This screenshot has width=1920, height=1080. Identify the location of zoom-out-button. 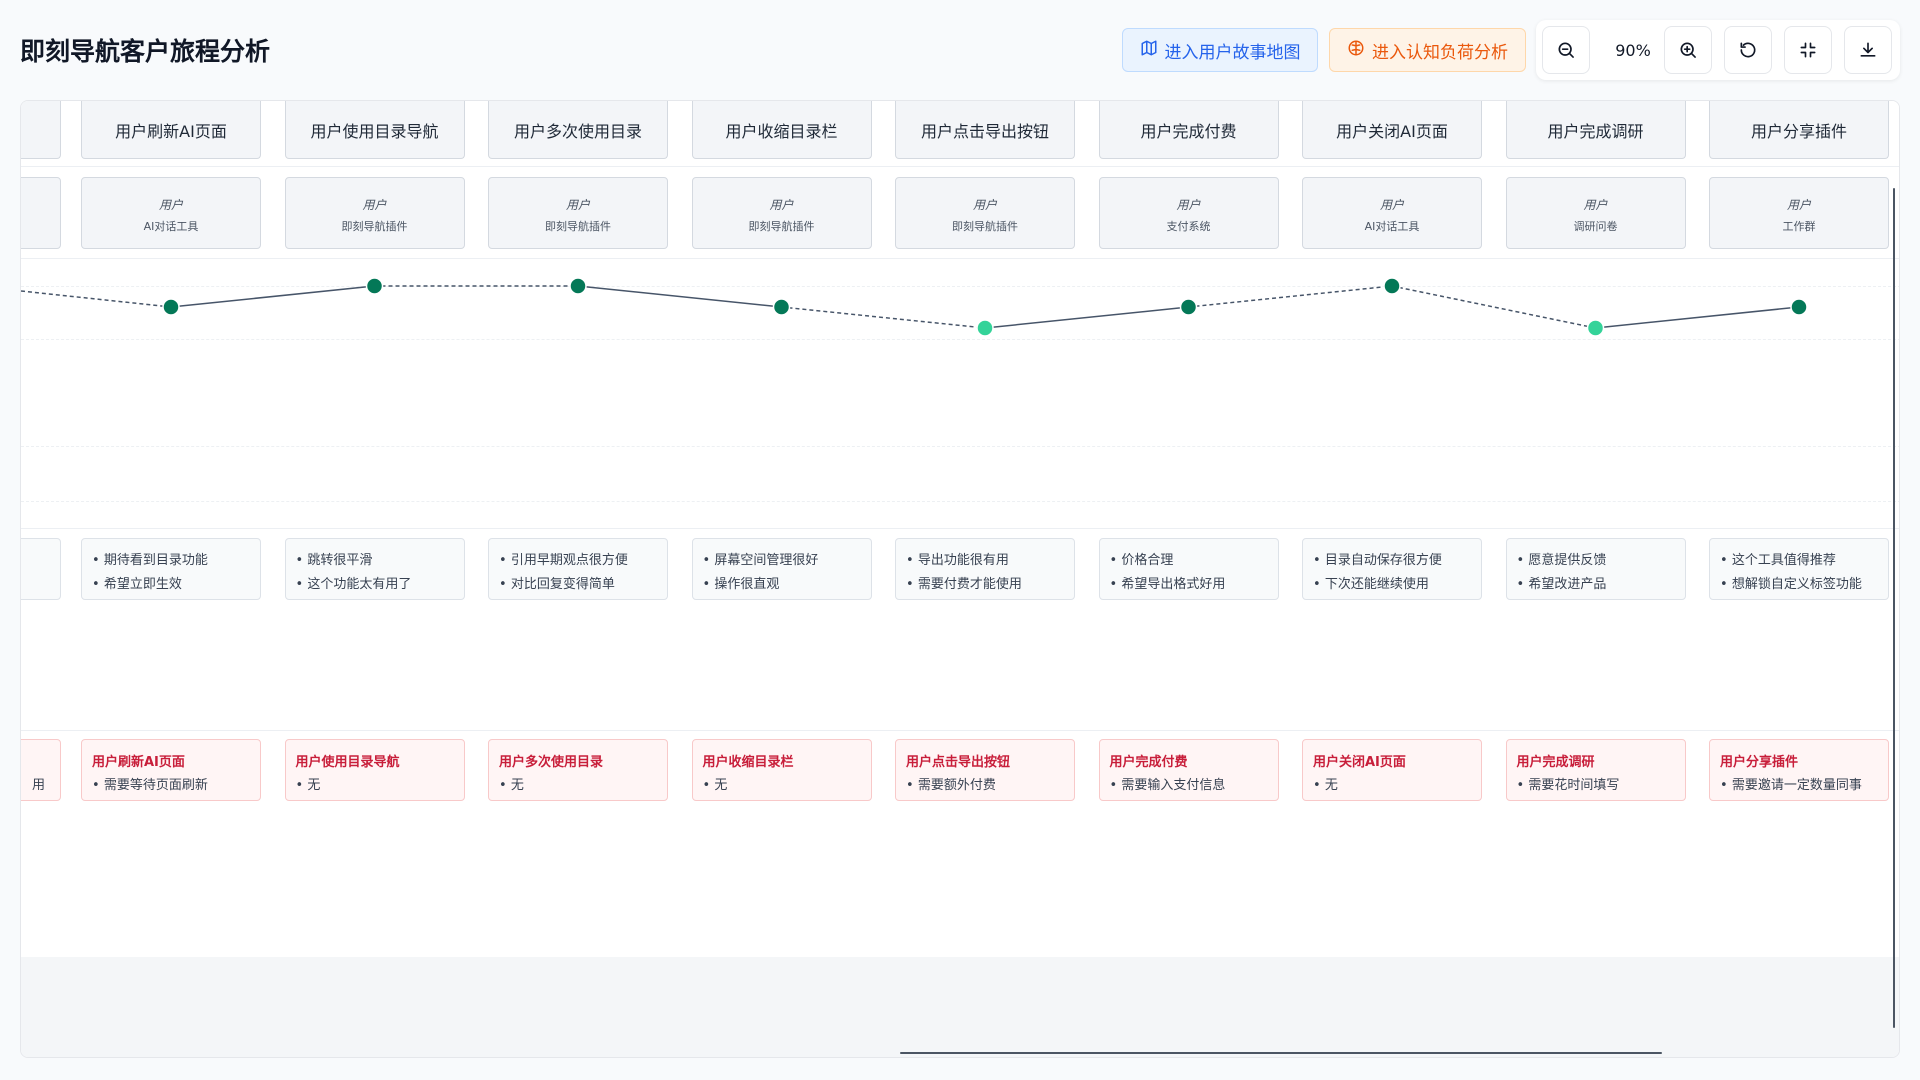
(1566, 50).